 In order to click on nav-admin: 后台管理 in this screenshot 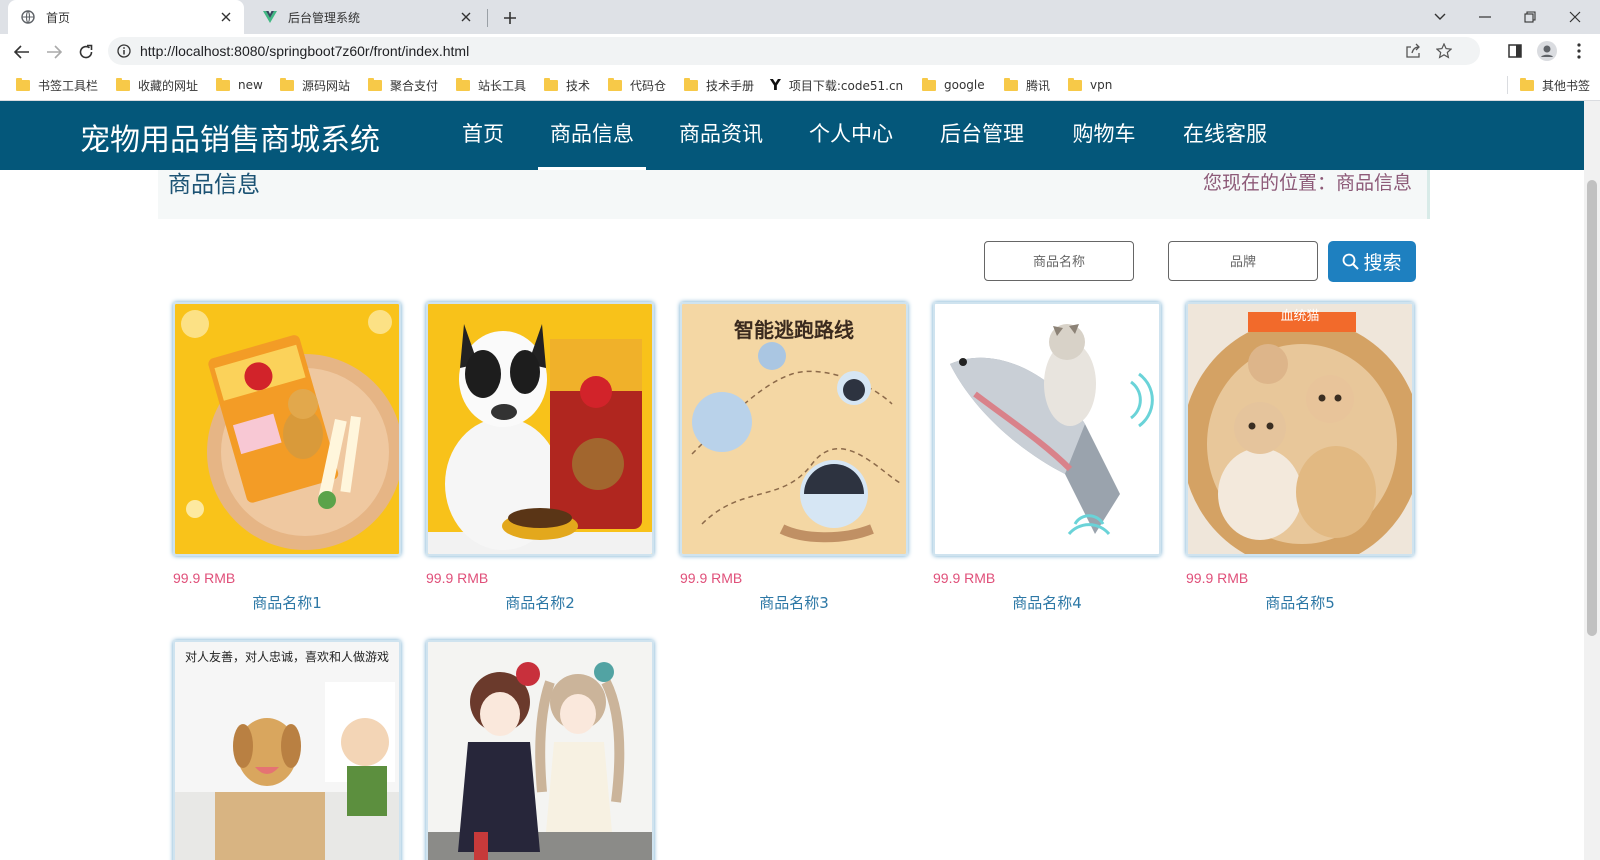, I will do `click(982, 135)`.